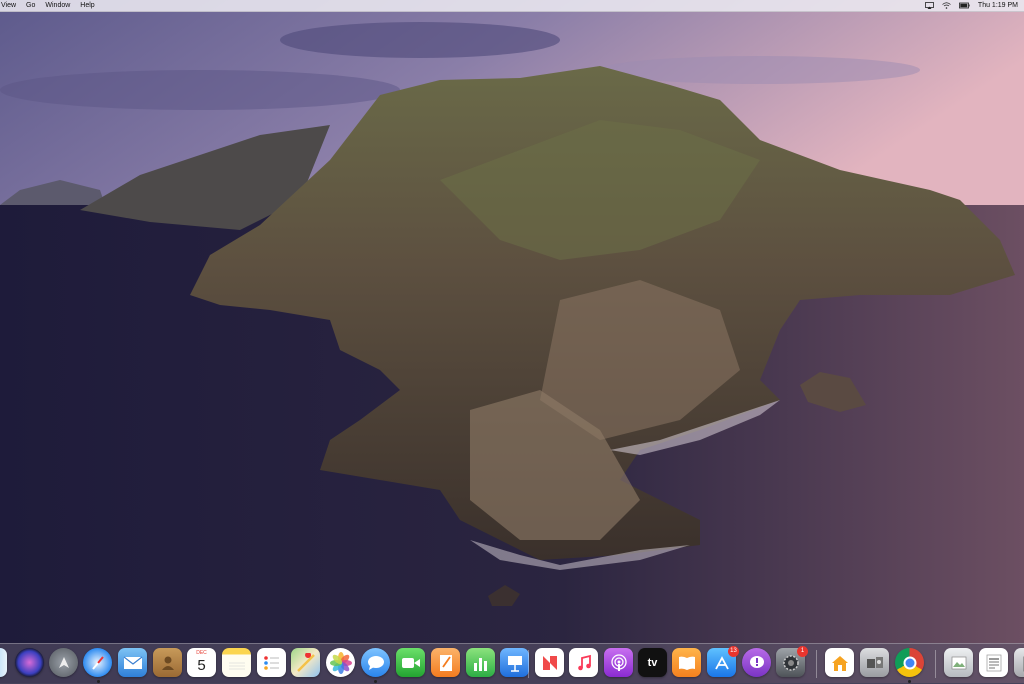 The image size is (1024, 684). What do you see at coordinates (305, 662) in the screenshot?
I see `maps-icon` at bounding box center [305, 662].